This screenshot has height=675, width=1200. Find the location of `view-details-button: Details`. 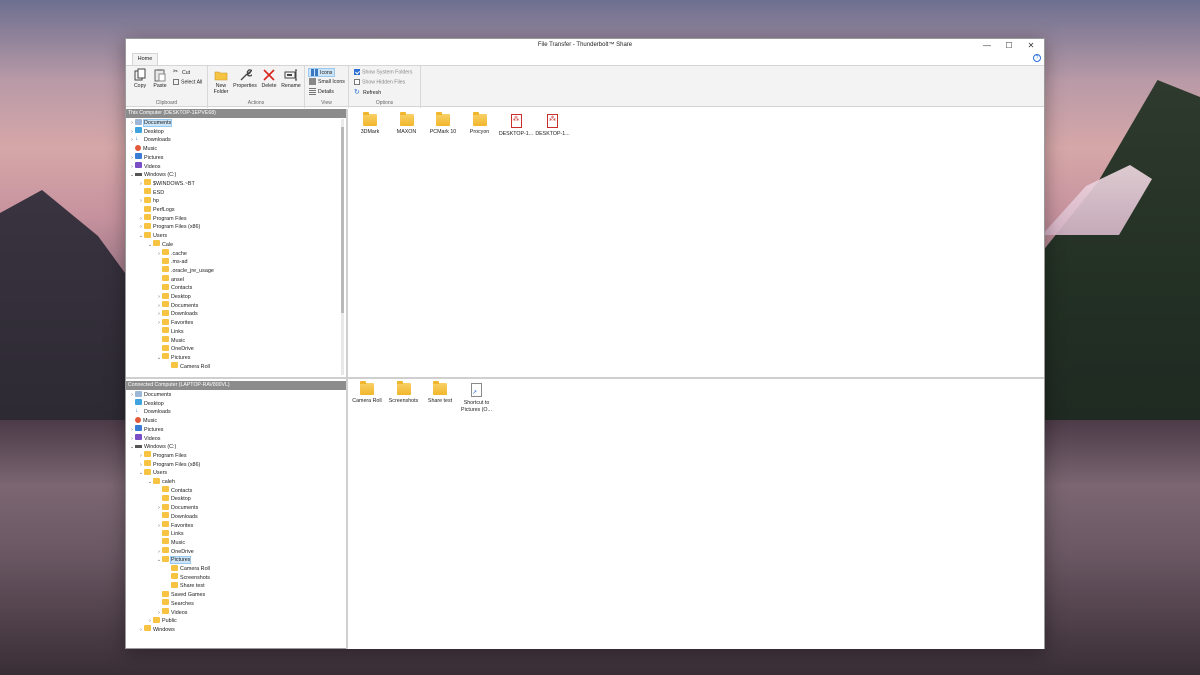

view-details-button: Details is located at coordinates (321, 91).